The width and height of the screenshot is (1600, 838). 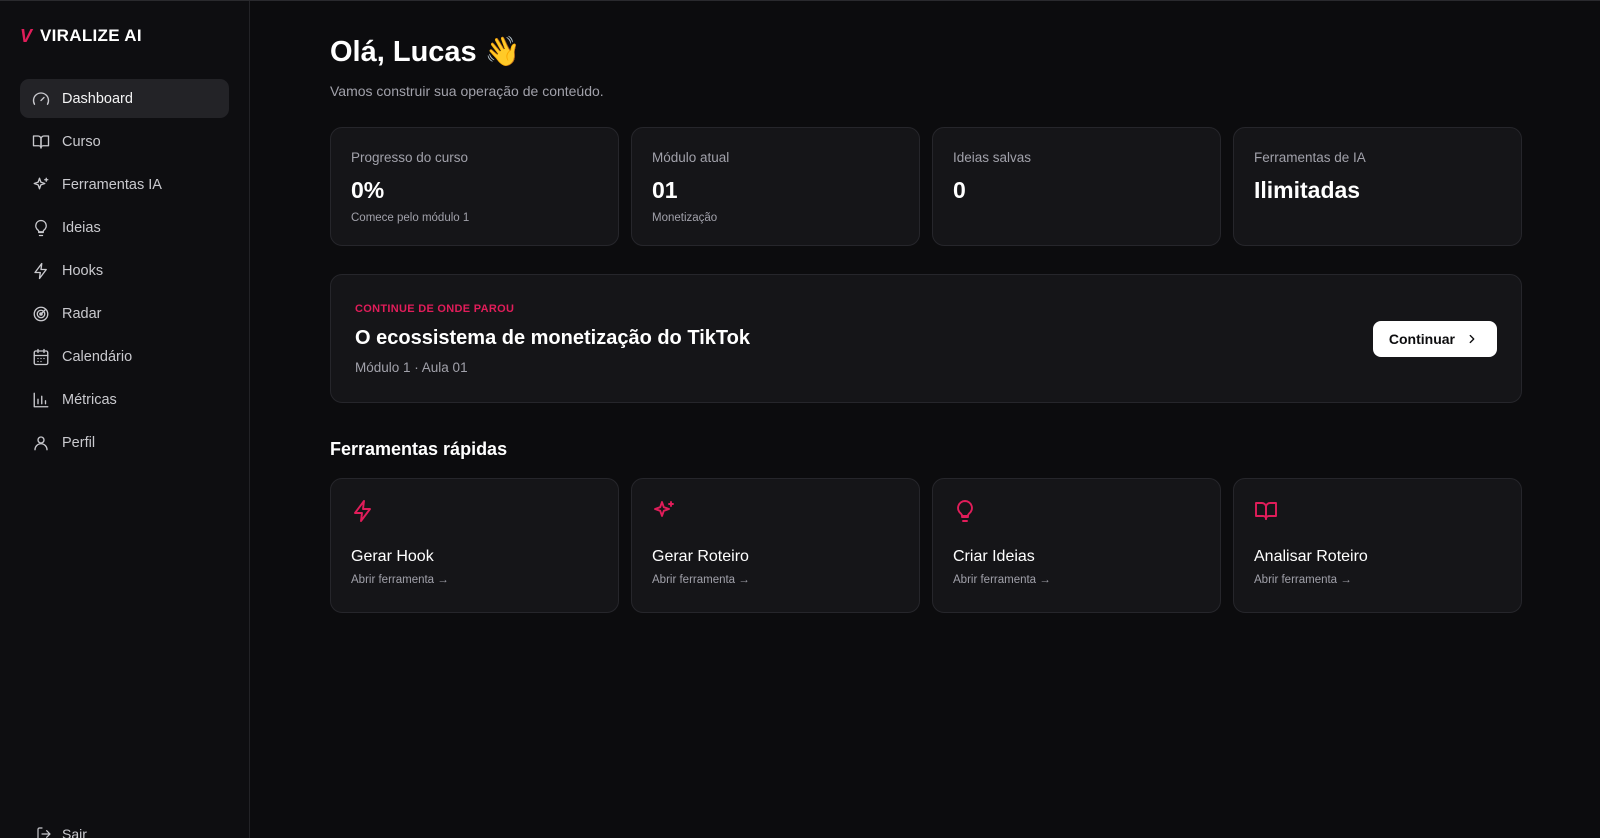 I want to click on calendar-icon, so click(x=41, y=356).